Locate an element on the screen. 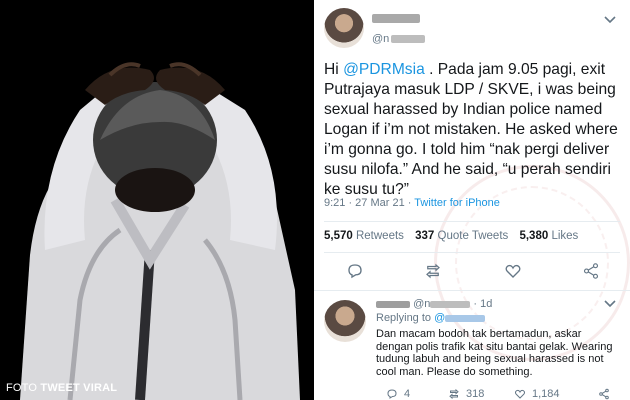  tweet-source: Twitter for iPhone is located at coordinates (457, 203).